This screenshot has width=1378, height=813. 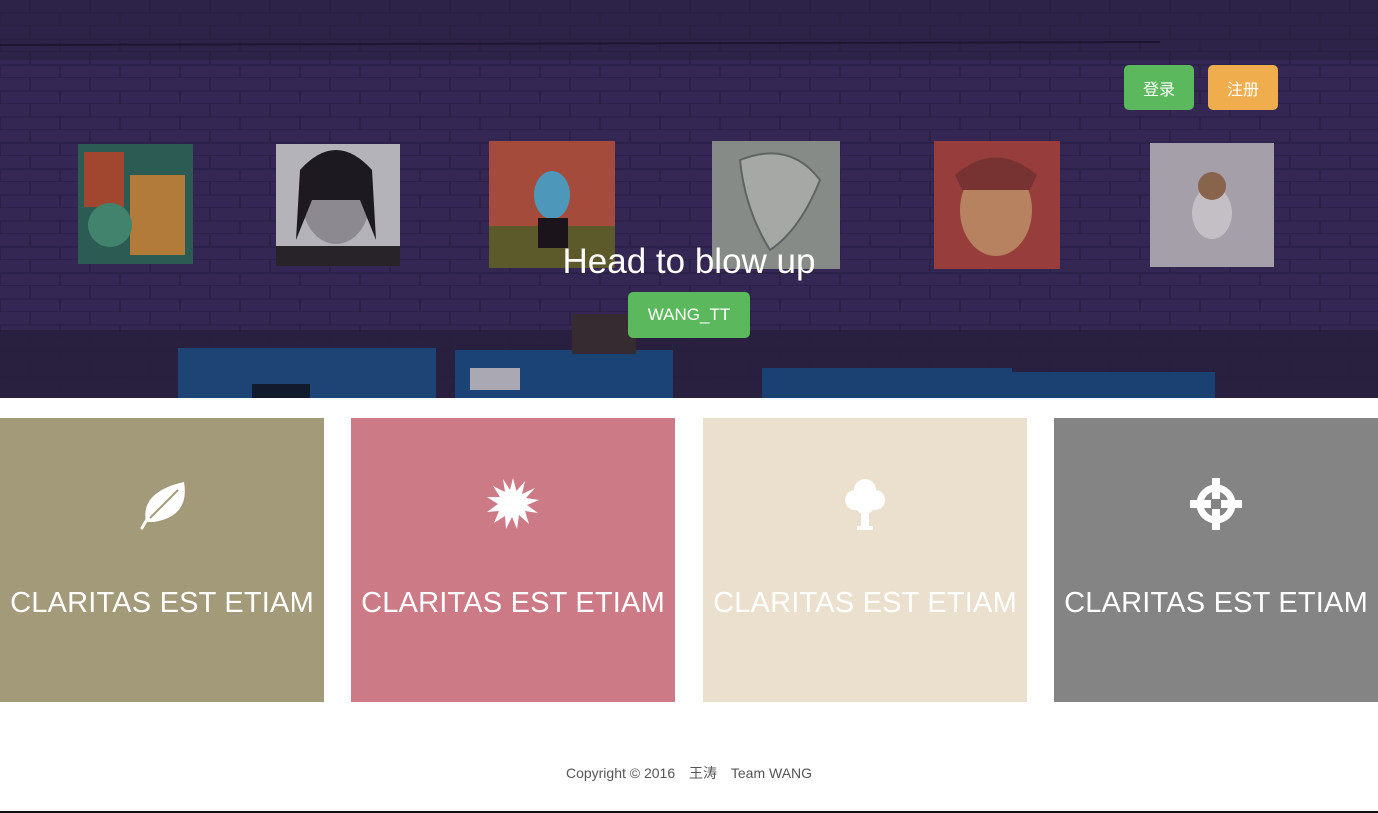 I want to click on hero-cta-button: WANG_TT, so click(x=689, y=315).